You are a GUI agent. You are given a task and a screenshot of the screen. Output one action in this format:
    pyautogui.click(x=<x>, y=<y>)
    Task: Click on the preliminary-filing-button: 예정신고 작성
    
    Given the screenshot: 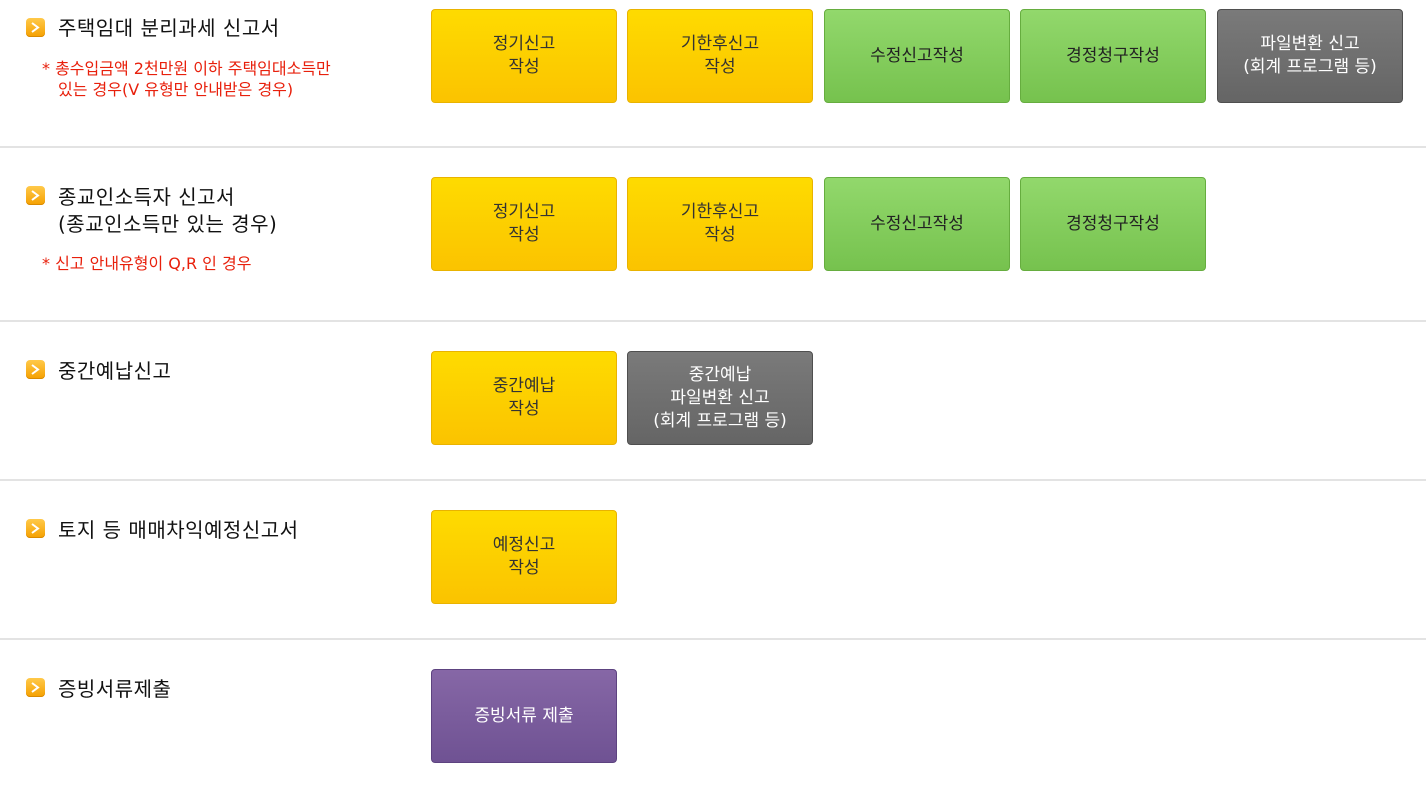 What is the action you would take?
    pyautogui.click(x=524, y=557)
    